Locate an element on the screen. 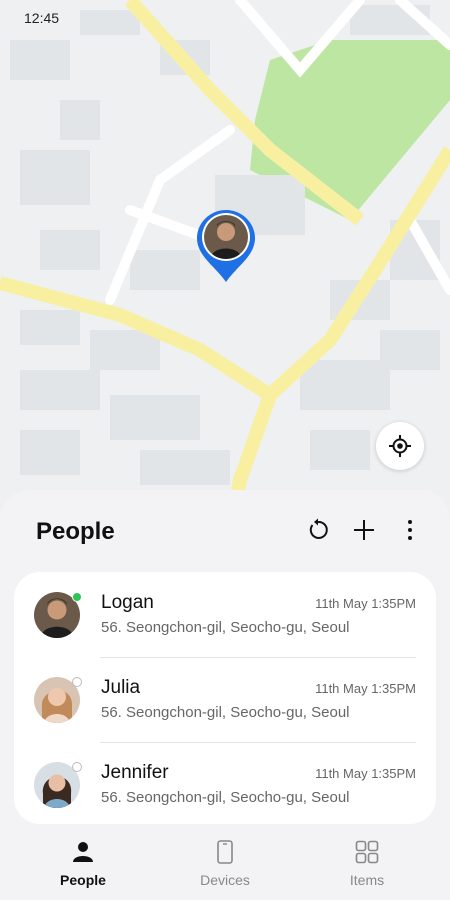  nav-devices: Devices is located at coordinates (225, 868).